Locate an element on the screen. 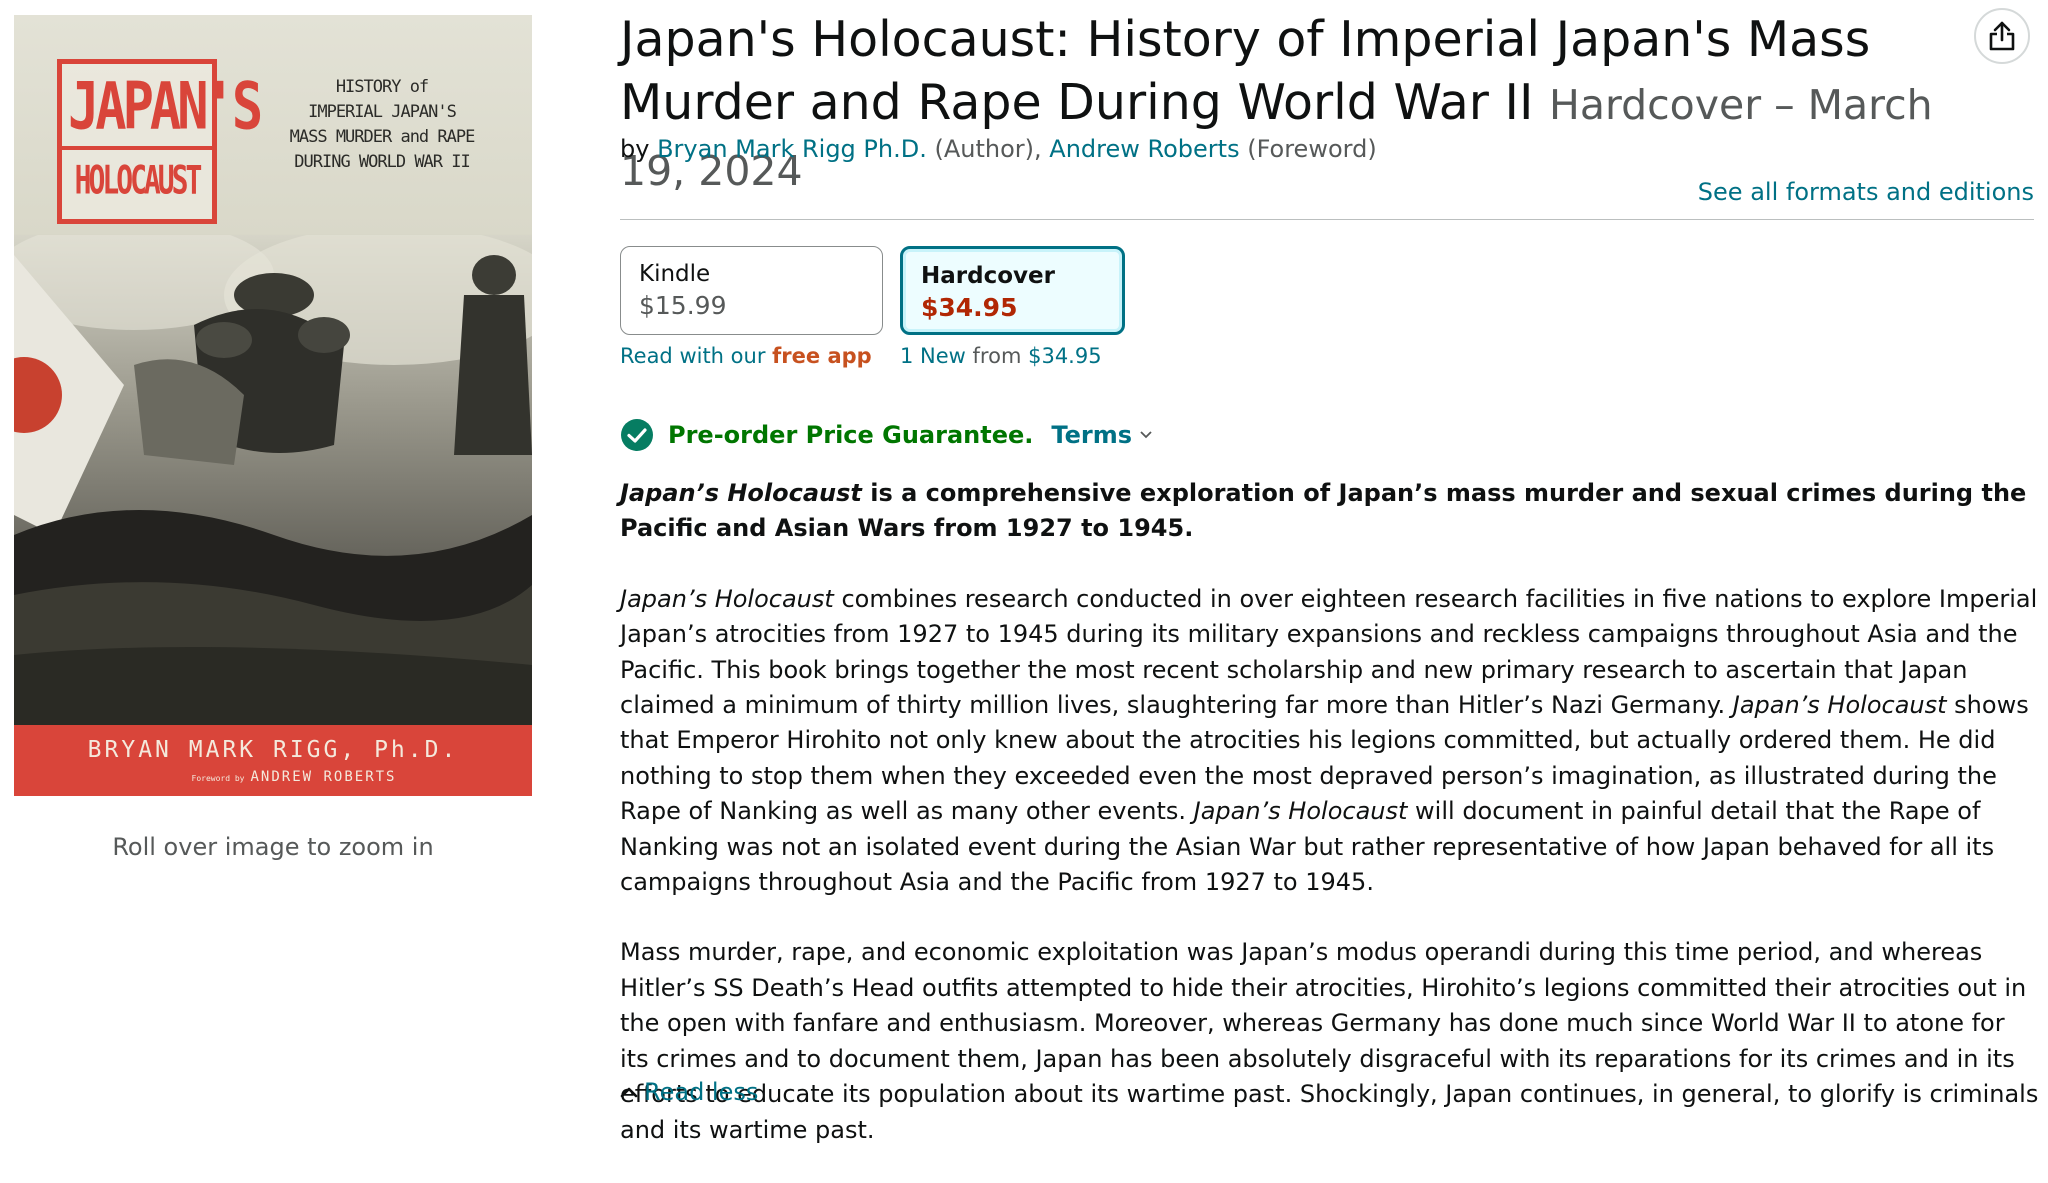  cover-title-line2: HOLOCAUST is located at coordinates (138, 180).